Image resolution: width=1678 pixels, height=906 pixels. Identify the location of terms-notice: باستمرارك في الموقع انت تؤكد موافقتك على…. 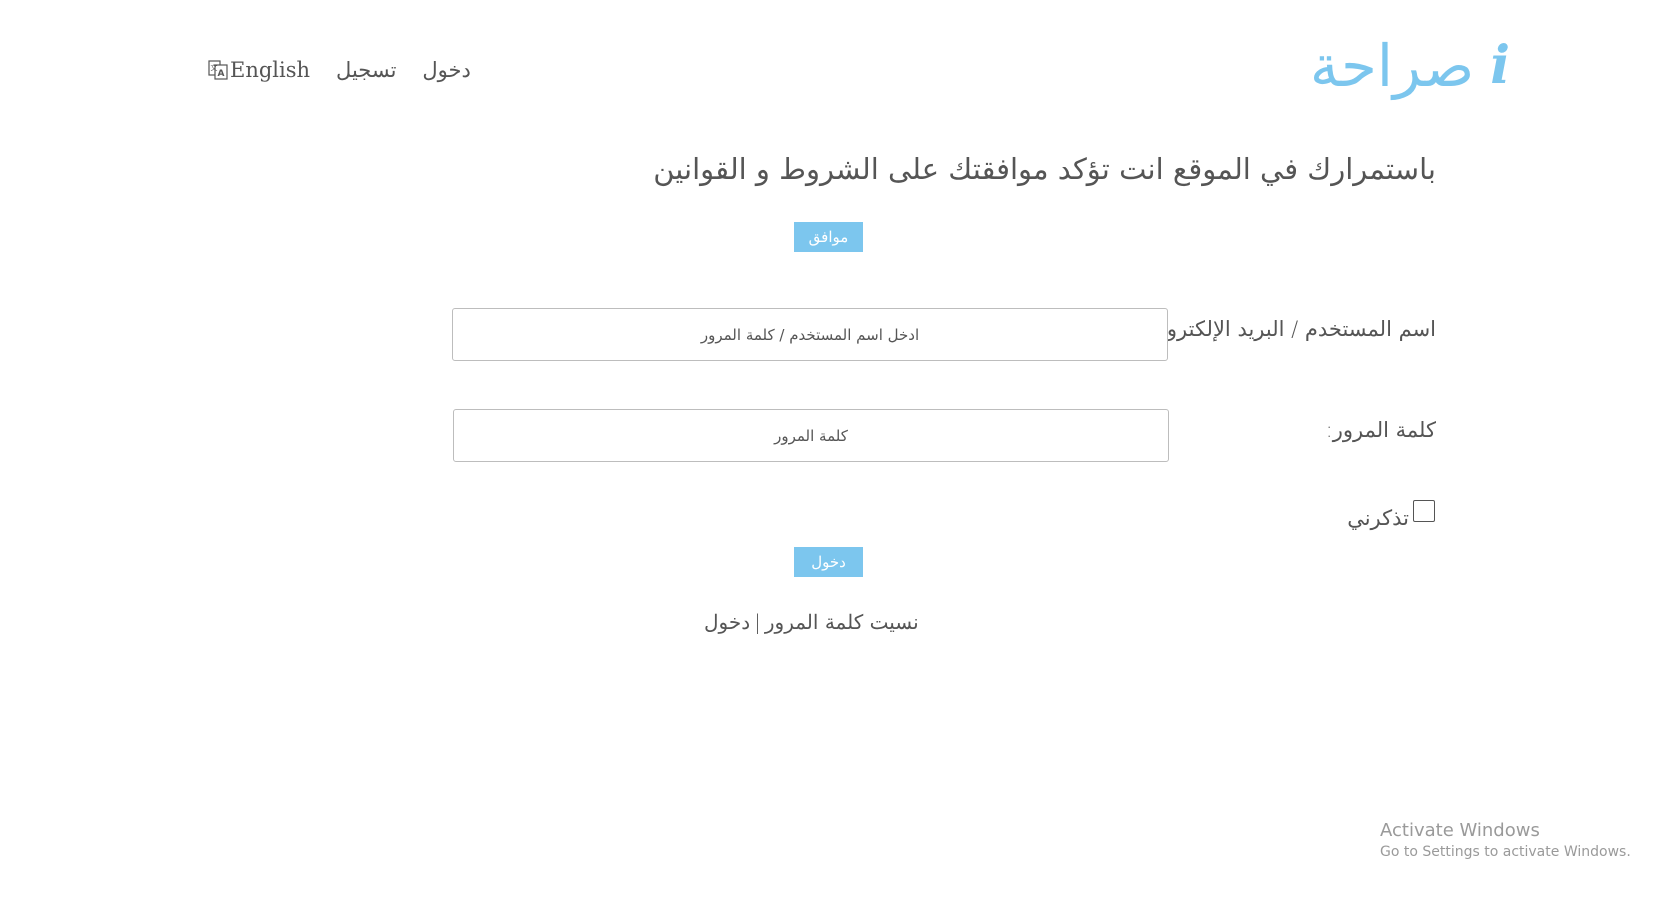
(1044, 169).